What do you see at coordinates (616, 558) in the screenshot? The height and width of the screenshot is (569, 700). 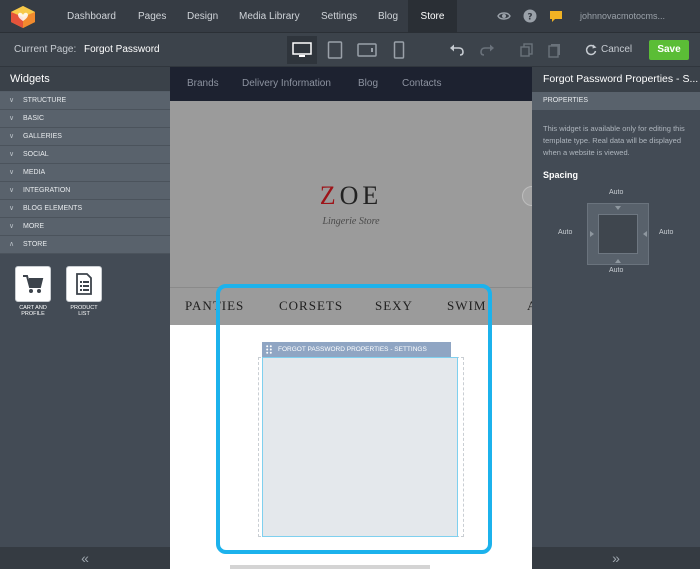 I see `expand-panel-button: »` at bounding box center [616, 558].